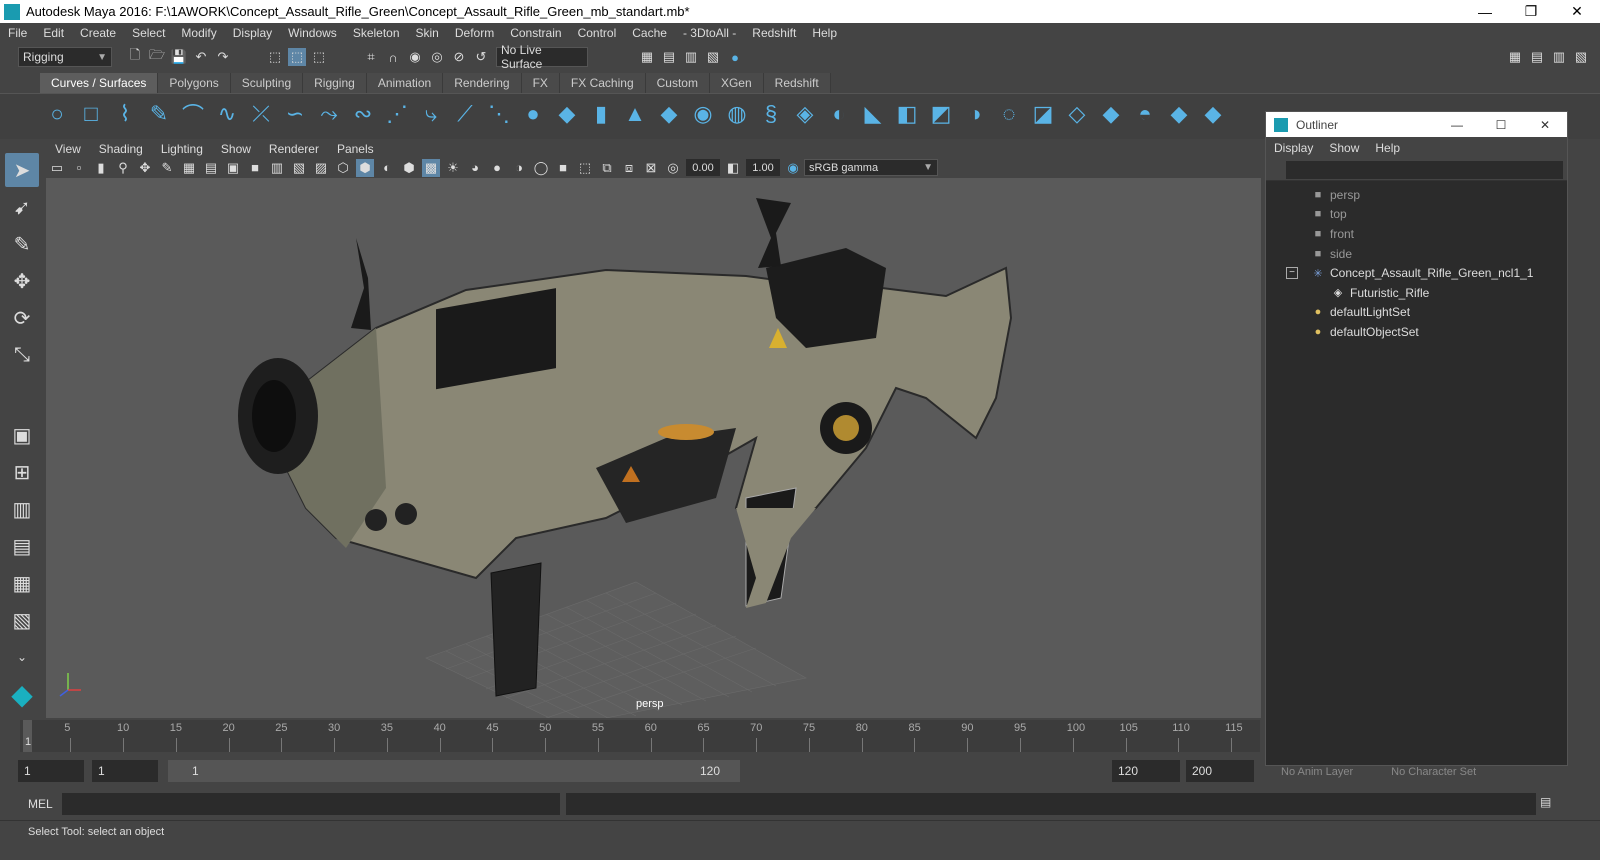 The image size is (1600, 860). What do you see at coordinates (255, 168) in the screenshot?
I see `gate-mask-icon: ■` at bounding box center [255, 168].